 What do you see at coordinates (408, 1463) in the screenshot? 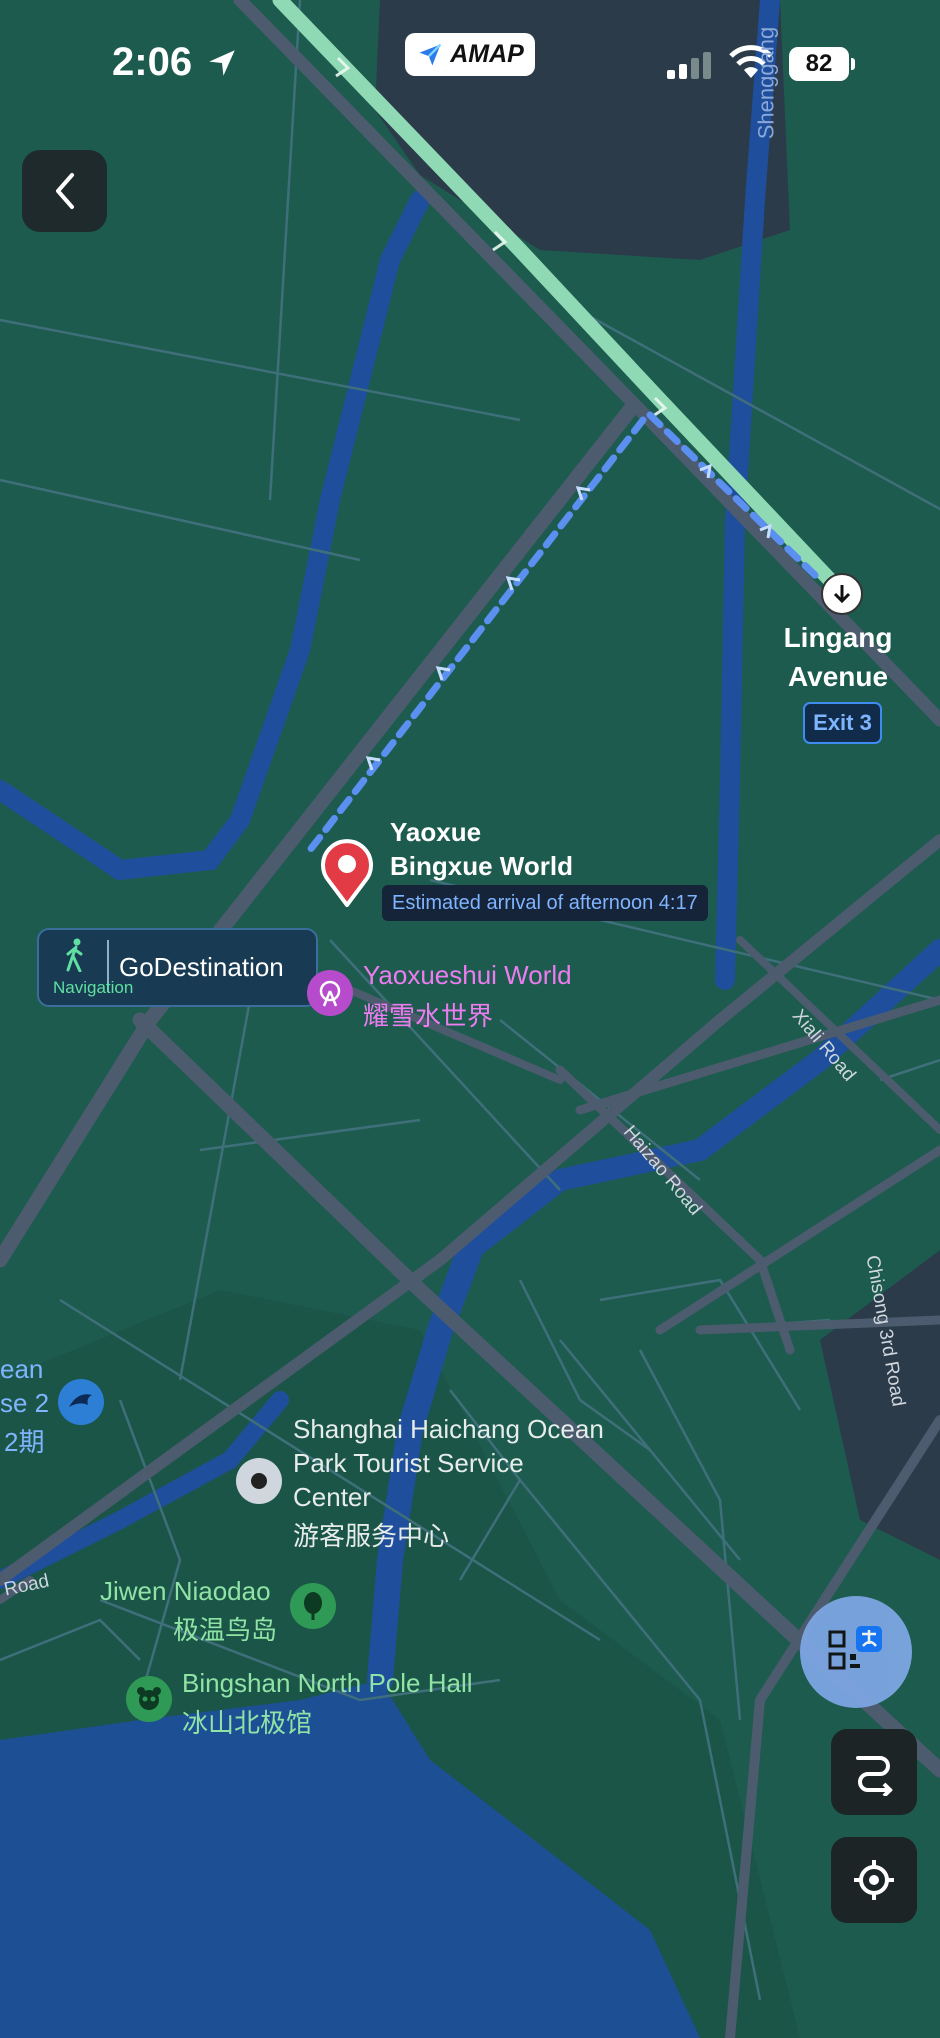
I see `poi-service-center-en-2: Park Tourist Service` at bounding box center [408, 1463].